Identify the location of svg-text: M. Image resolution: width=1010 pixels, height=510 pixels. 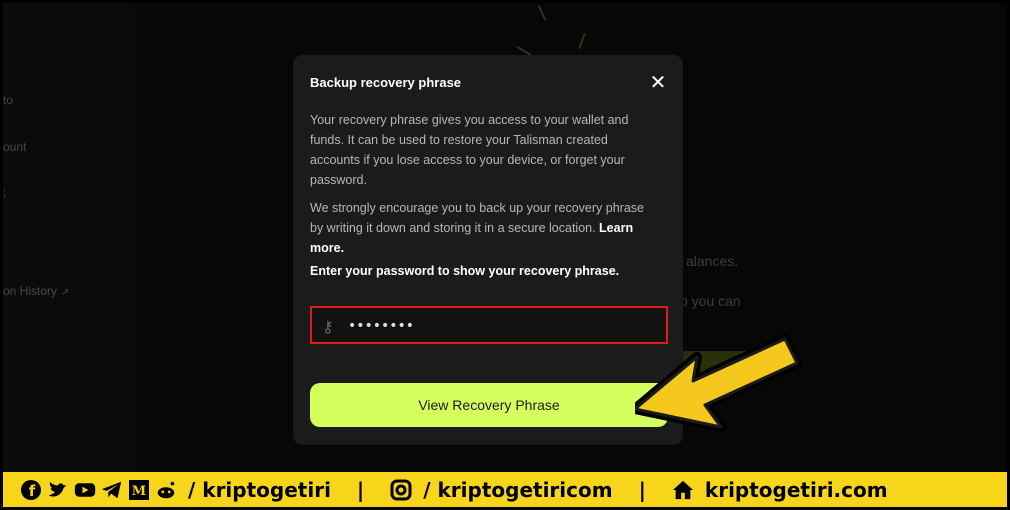
(139, 491).